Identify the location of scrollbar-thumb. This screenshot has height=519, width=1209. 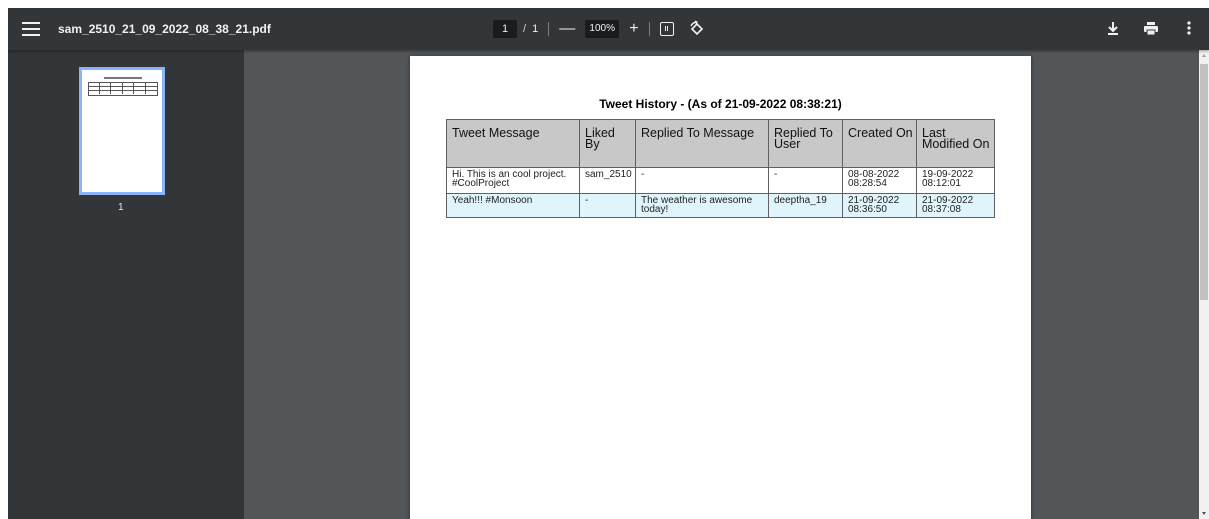
(1204, 182).